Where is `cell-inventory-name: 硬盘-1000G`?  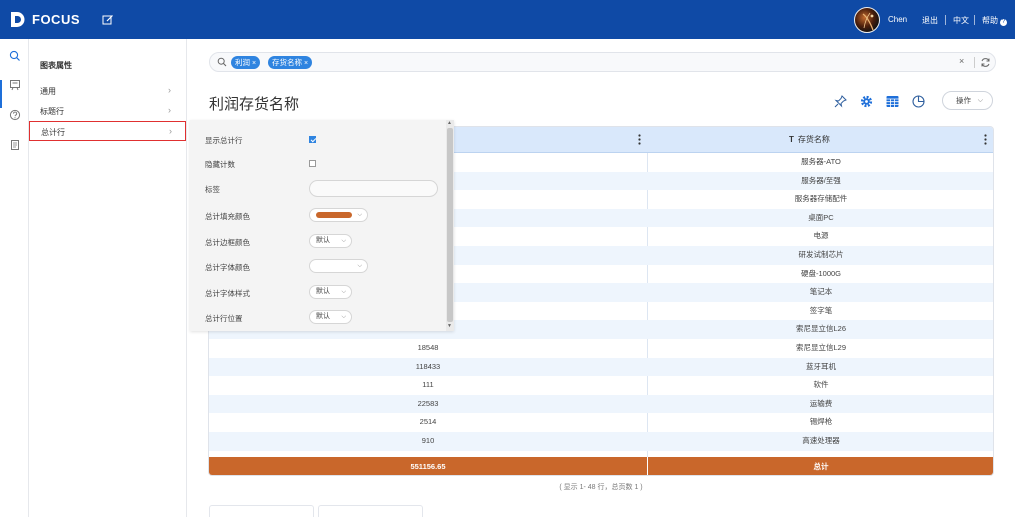 cell-inventory-name: 硬盘-1000G is located at coordinates (821, 273).